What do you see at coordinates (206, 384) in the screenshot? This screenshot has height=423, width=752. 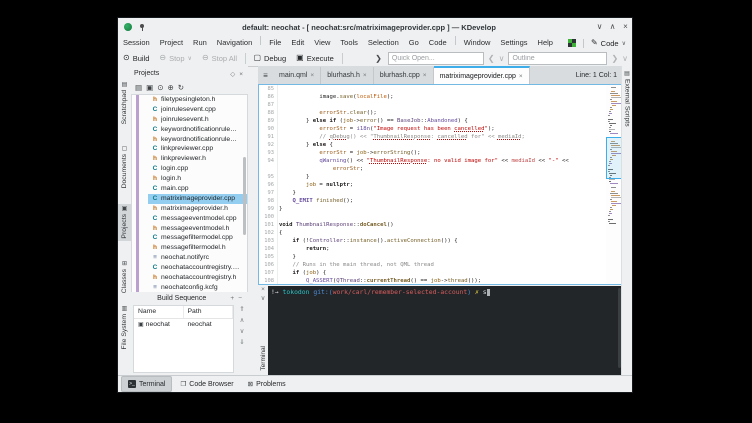 I see `statusbar-code-browser-button: ❐ Code Browser` at bounding box center [206, 384].